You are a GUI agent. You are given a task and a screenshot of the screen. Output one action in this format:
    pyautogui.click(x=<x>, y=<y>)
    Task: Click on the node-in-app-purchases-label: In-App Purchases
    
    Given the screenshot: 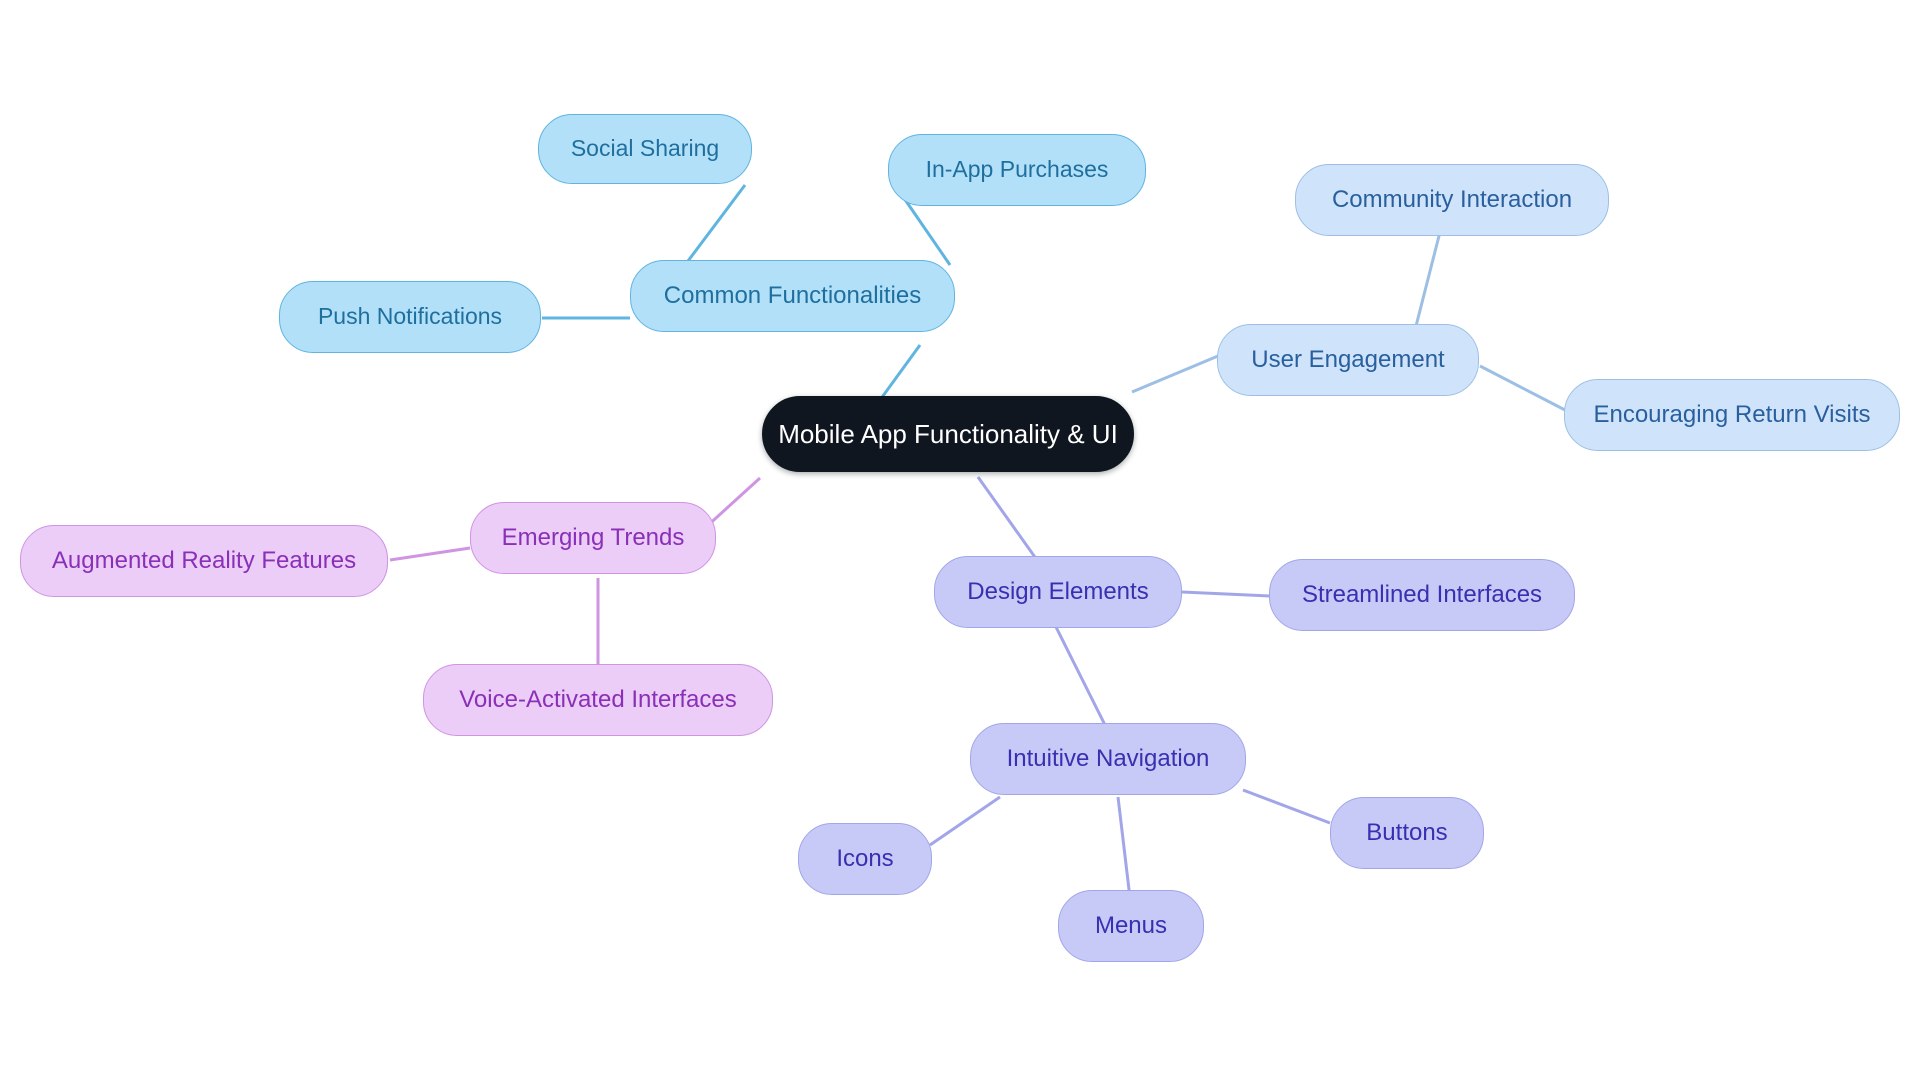 What is the action you would take?
    pyautogui.click(x=1017, y=169)
    